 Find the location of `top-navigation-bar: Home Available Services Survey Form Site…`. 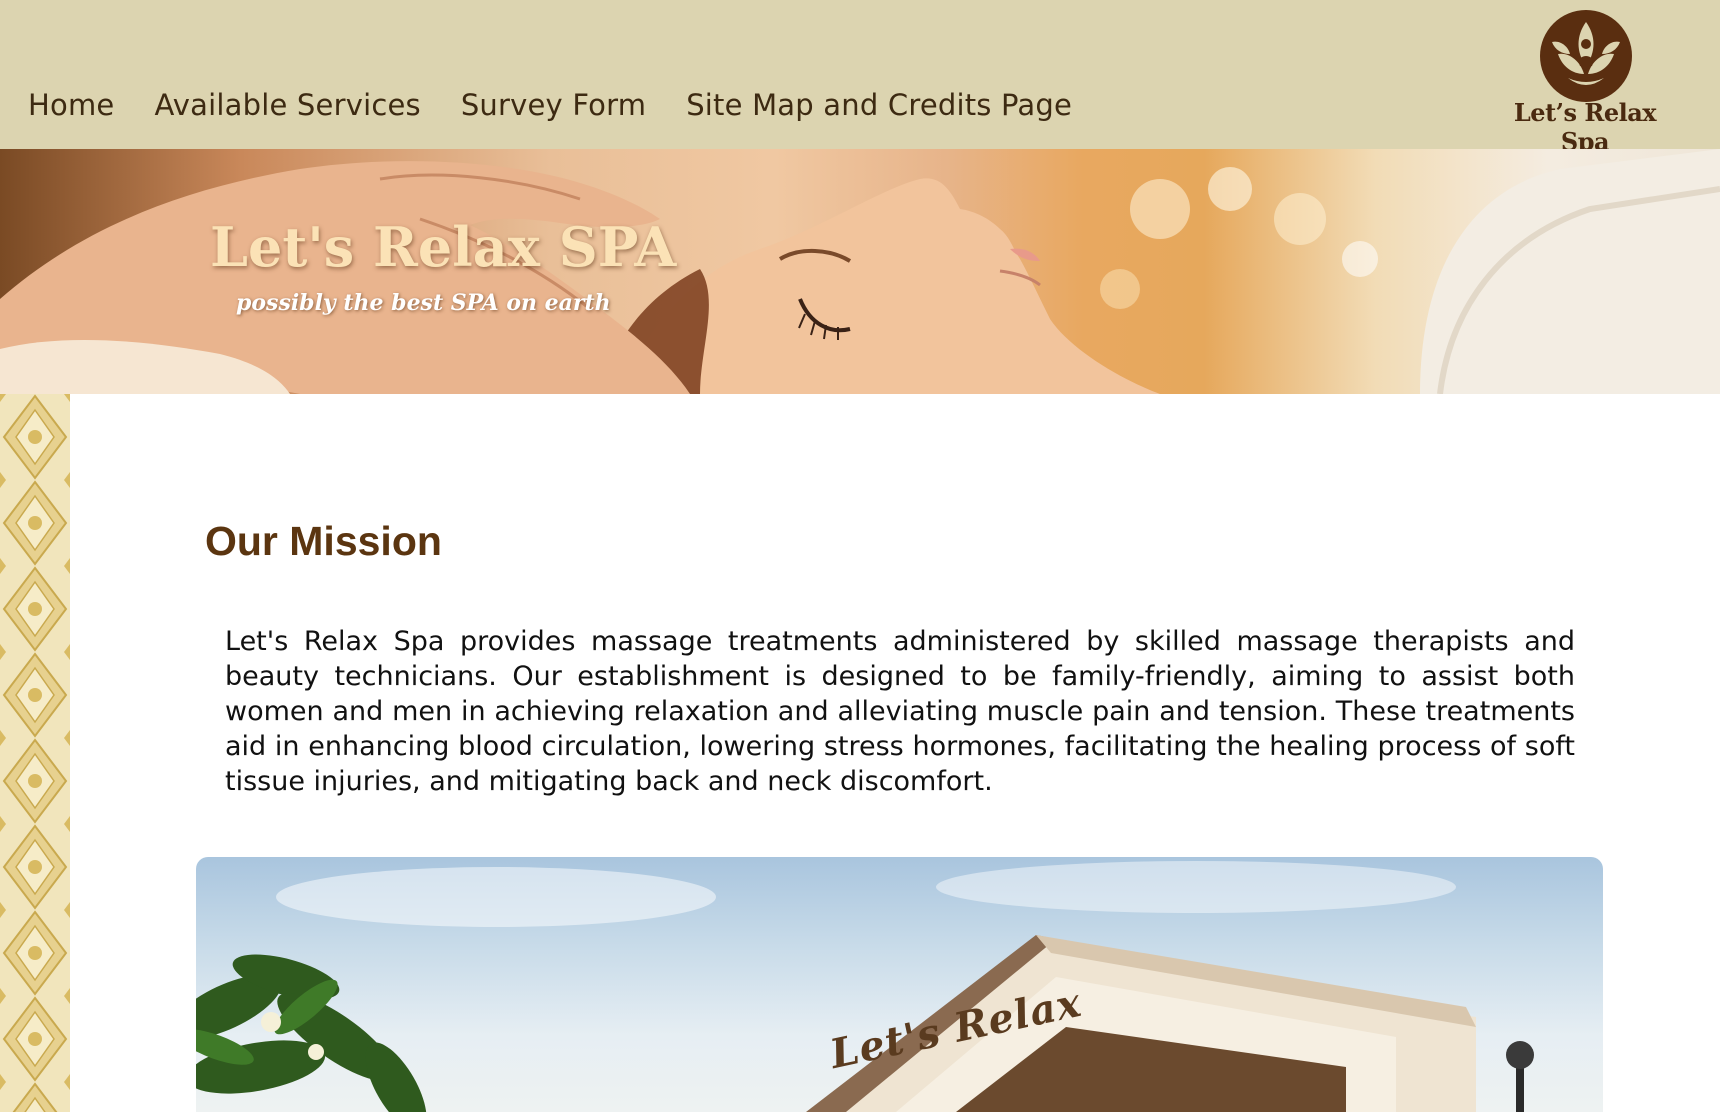

top-navigation-bar: Home Available Services Survey Form Site… is located at coordinates (860, 78).